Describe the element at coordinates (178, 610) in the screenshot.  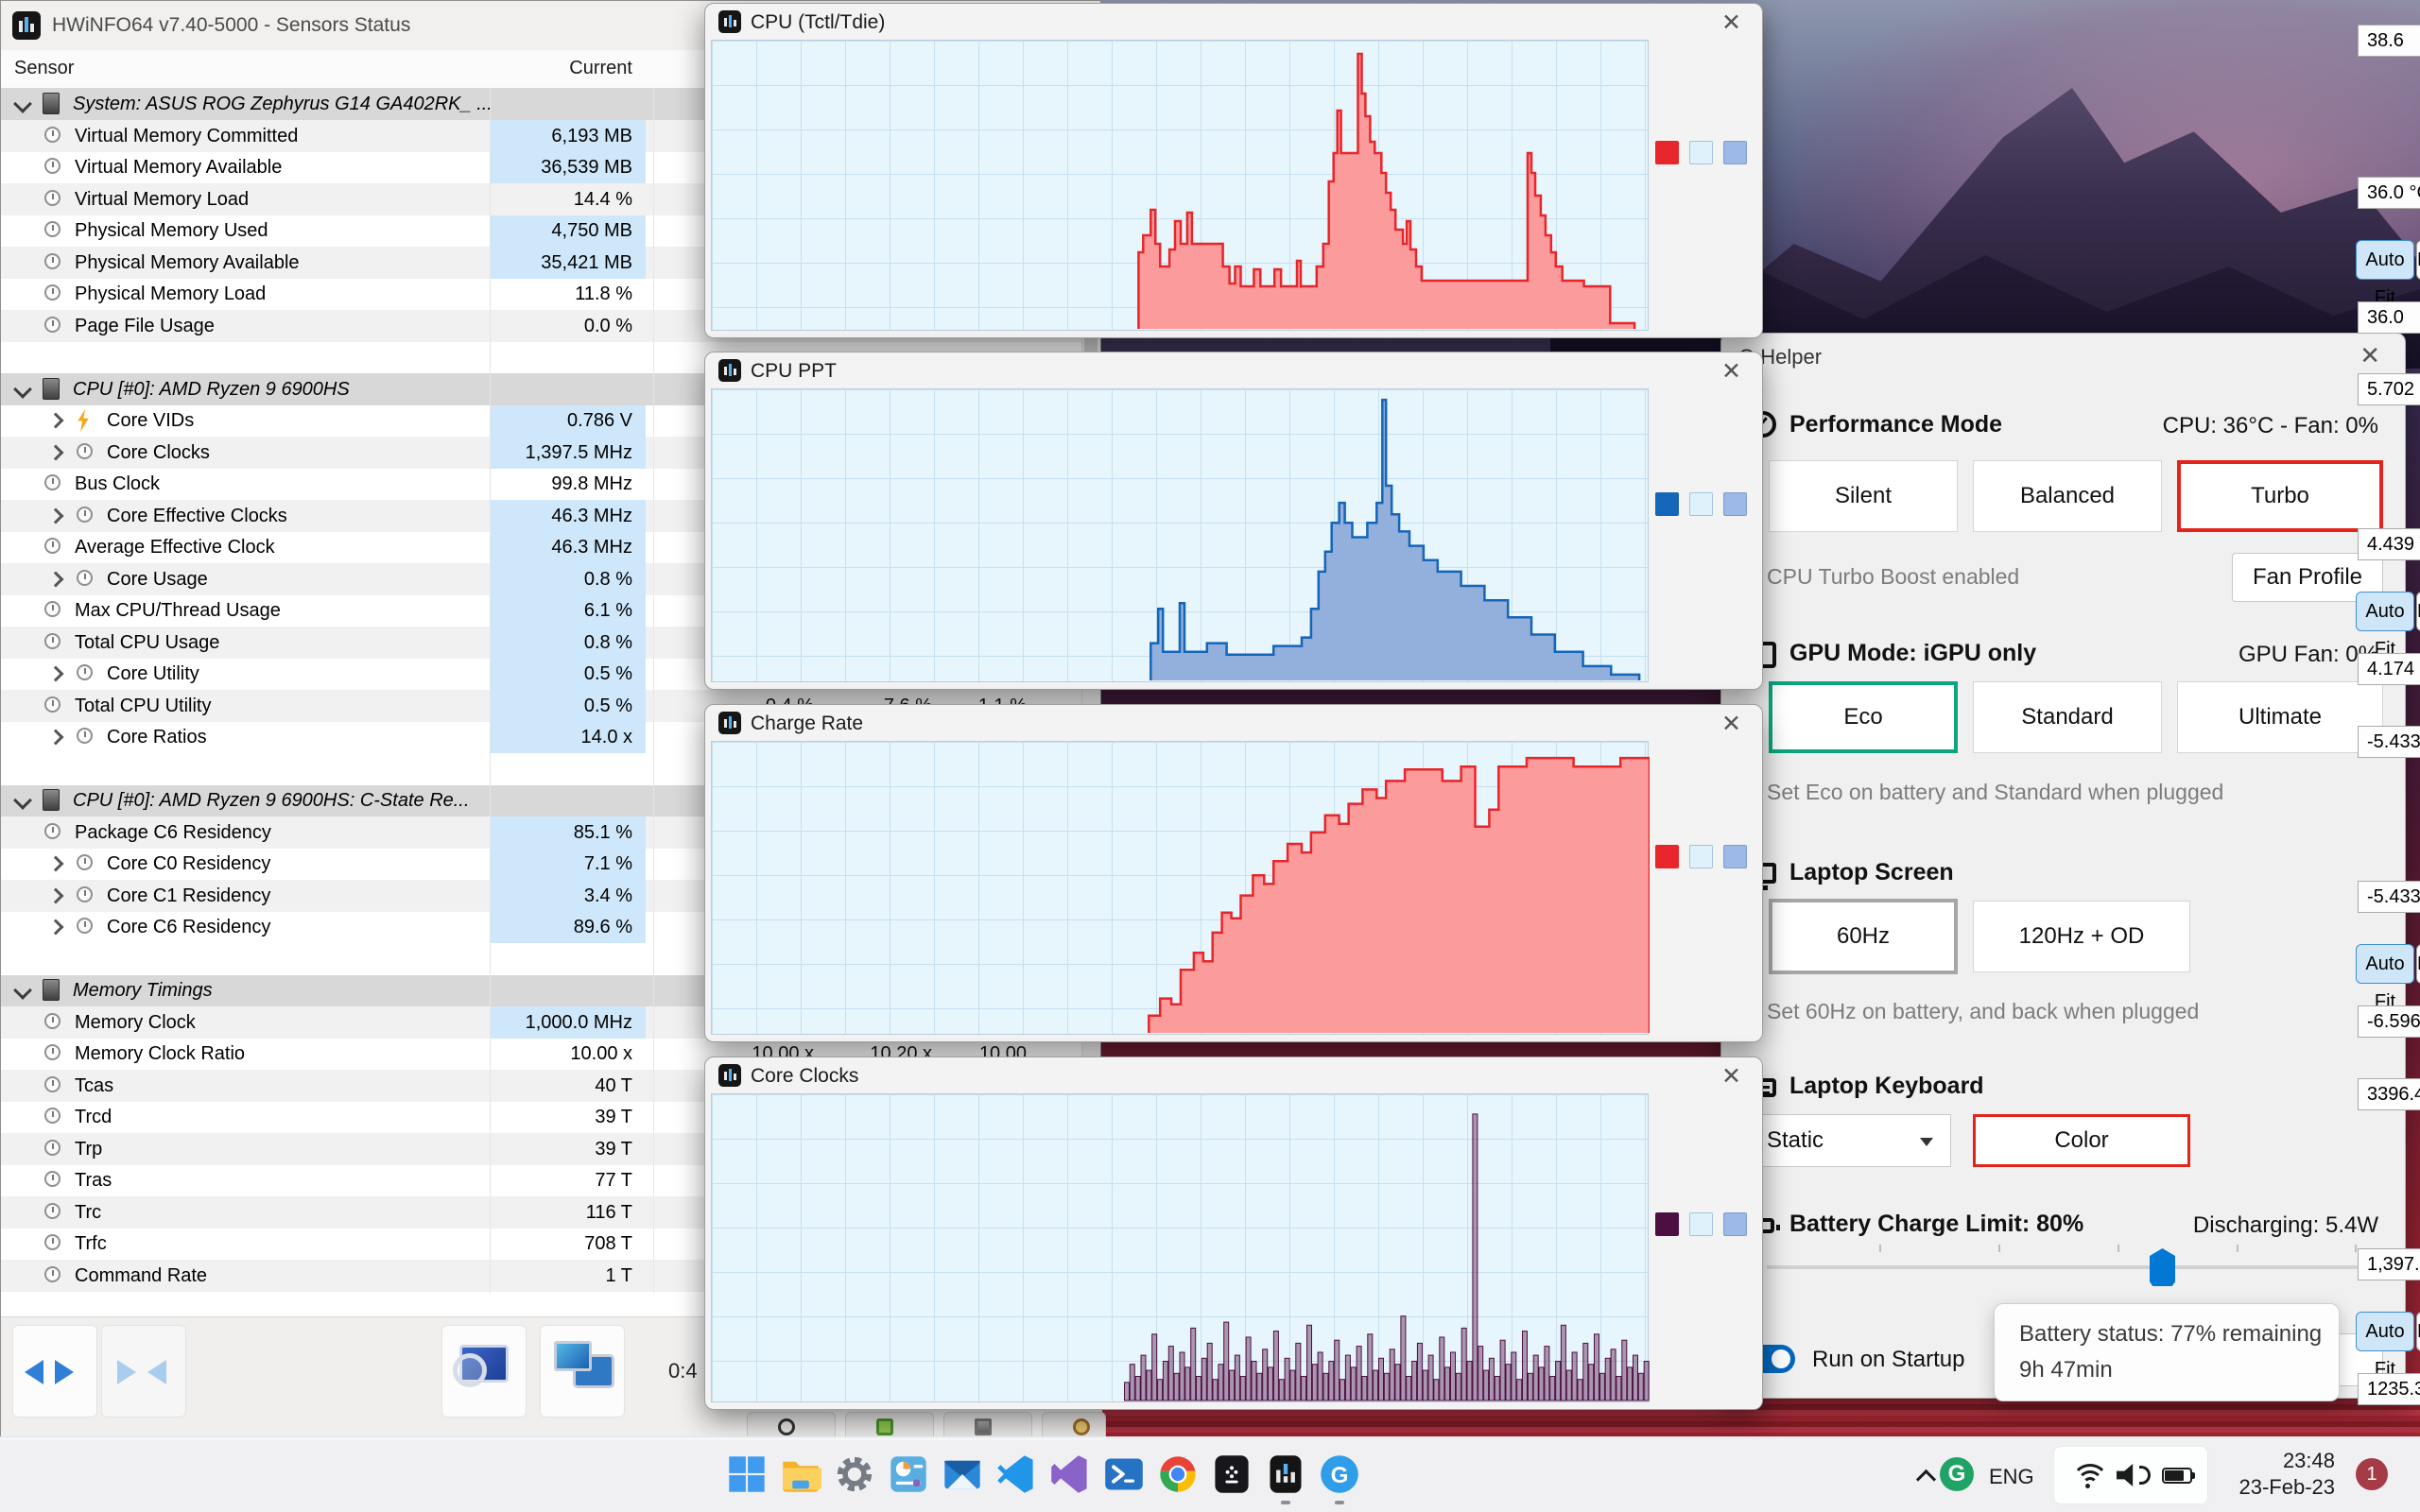
I see `sensor-label: Max CPU/Thread Usage` at that location.